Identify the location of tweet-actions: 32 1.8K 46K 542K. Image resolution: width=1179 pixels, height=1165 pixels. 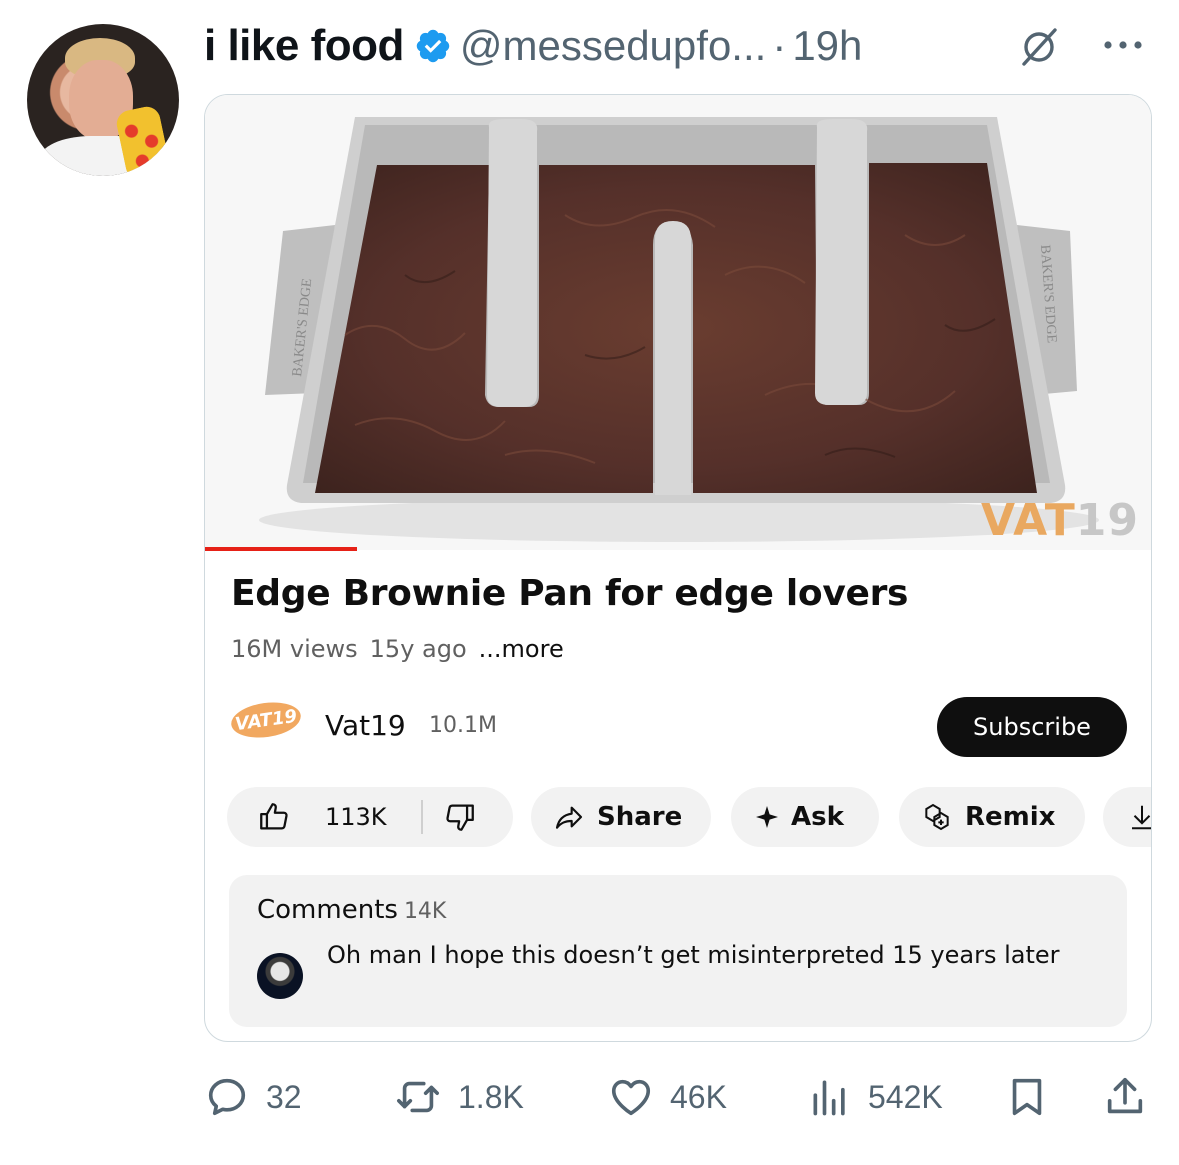
(678, 1097).